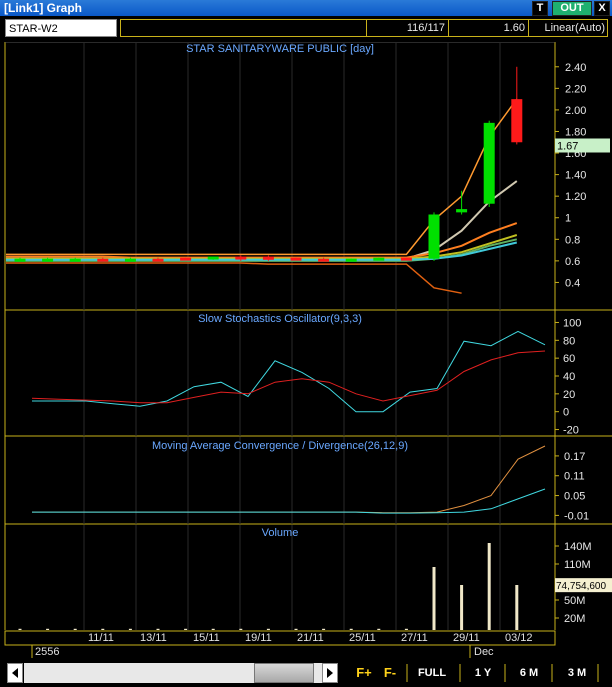 The image size is (612, 687). I want to click on arrow-left-icon, so click(15, 673).